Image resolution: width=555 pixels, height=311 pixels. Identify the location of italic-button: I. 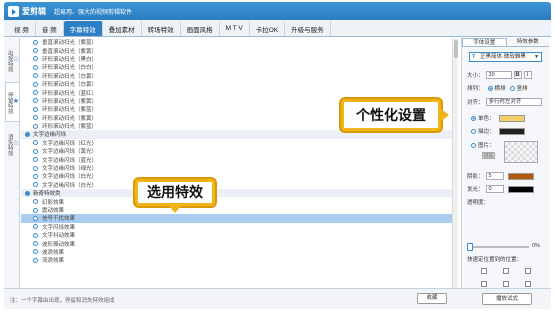
(527, 75).